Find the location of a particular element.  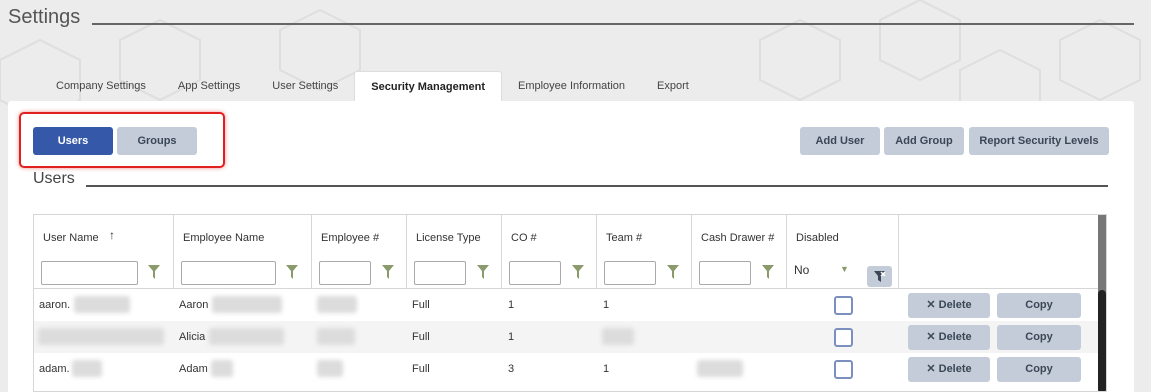

column-label: Employee Name is located at coordinates (224, 238).